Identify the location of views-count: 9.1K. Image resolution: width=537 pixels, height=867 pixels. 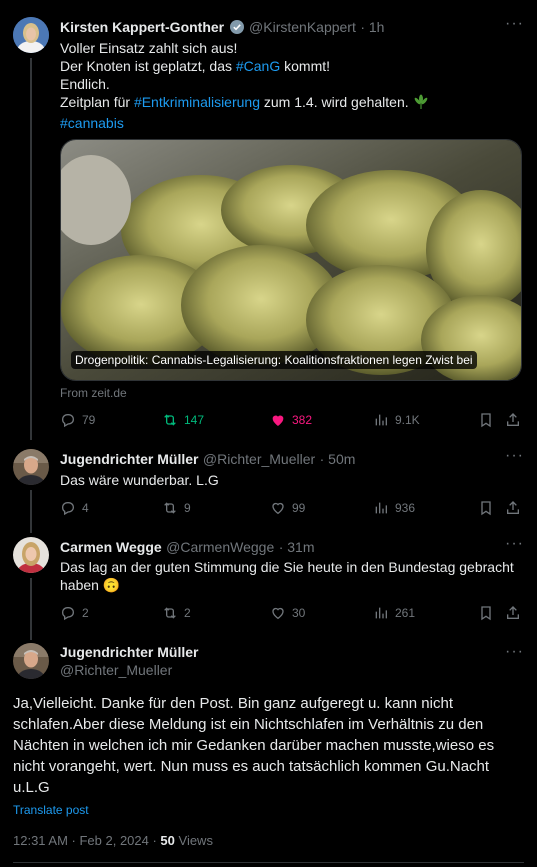
(407, 420).